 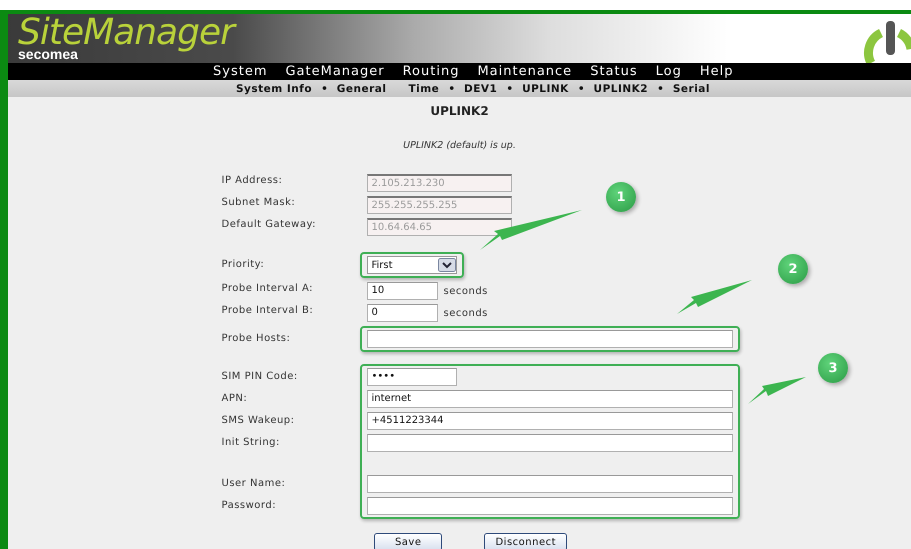 I want to click on logo-title: SiteManager, so click(x=126, y=33).